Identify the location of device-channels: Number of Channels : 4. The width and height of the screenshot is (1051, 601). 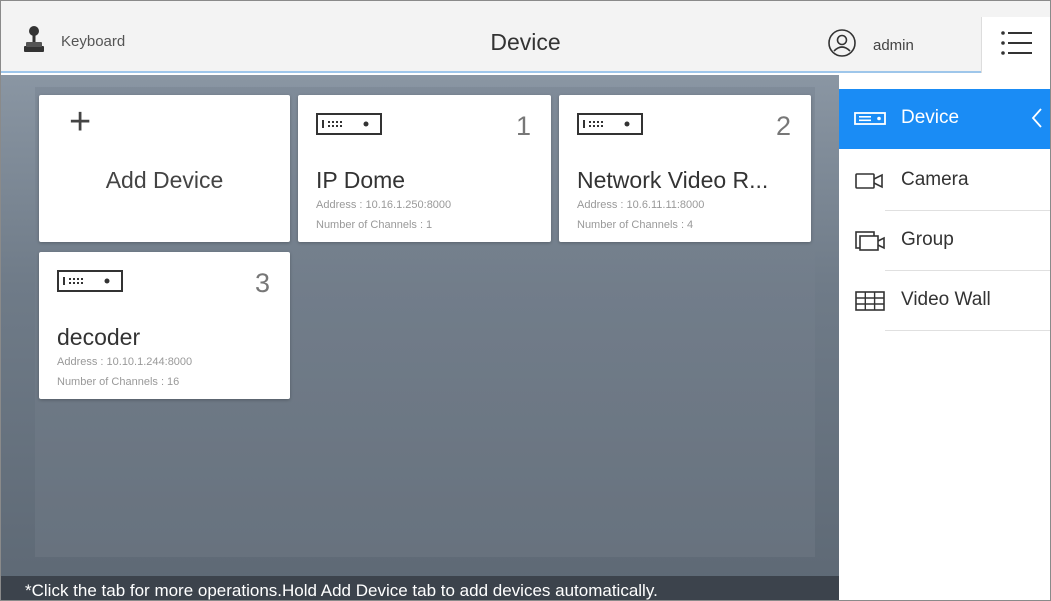
(635, 225).